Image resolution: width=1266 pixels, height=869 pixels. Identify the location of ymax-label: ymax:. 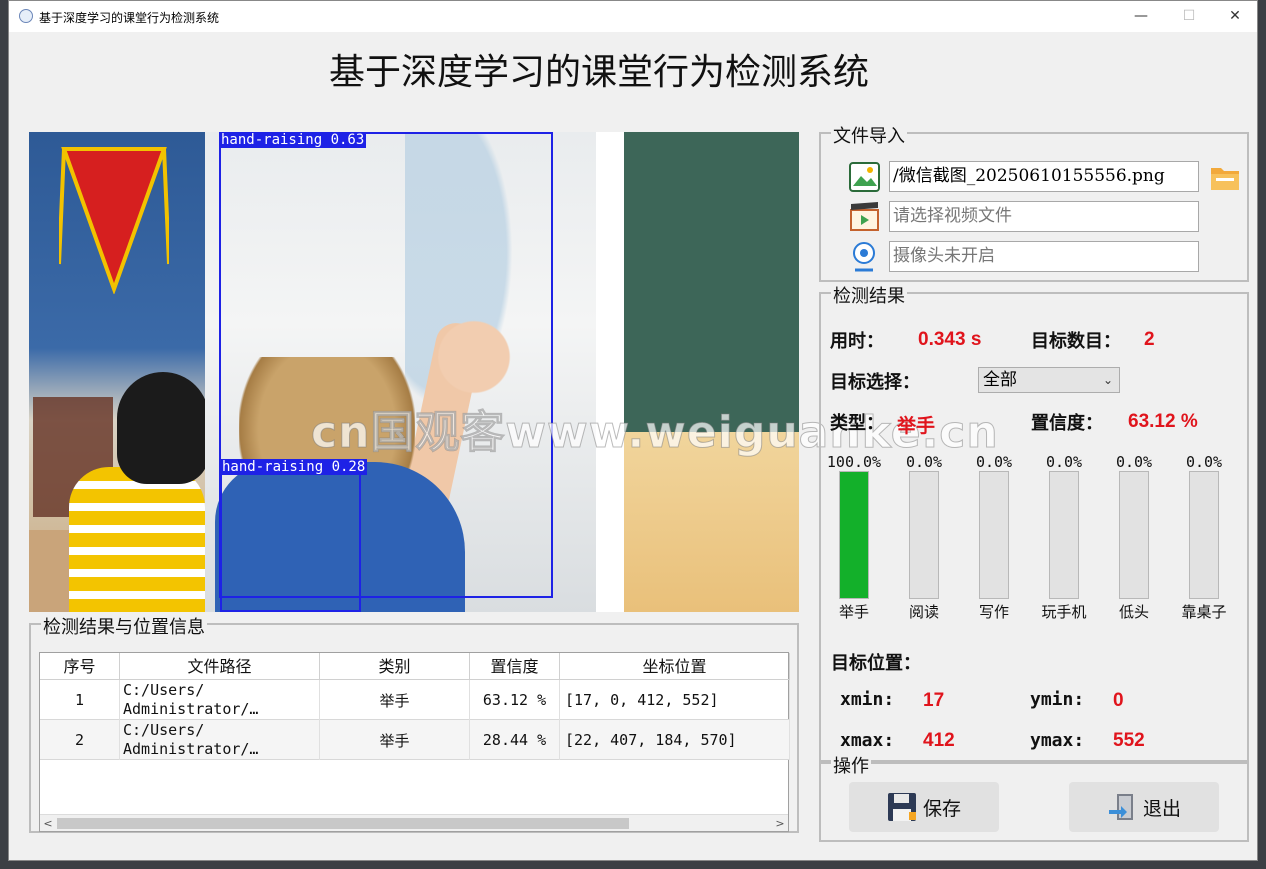
(1057, 740).